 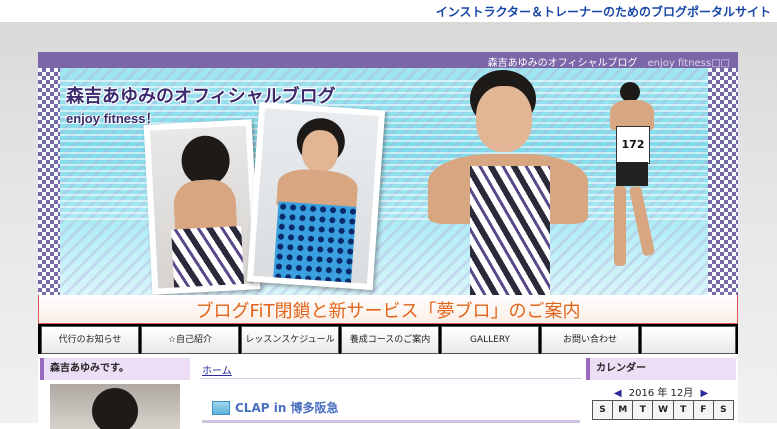 I want to click on calendar-heading: カレンダー, so click(x=661, y=369).